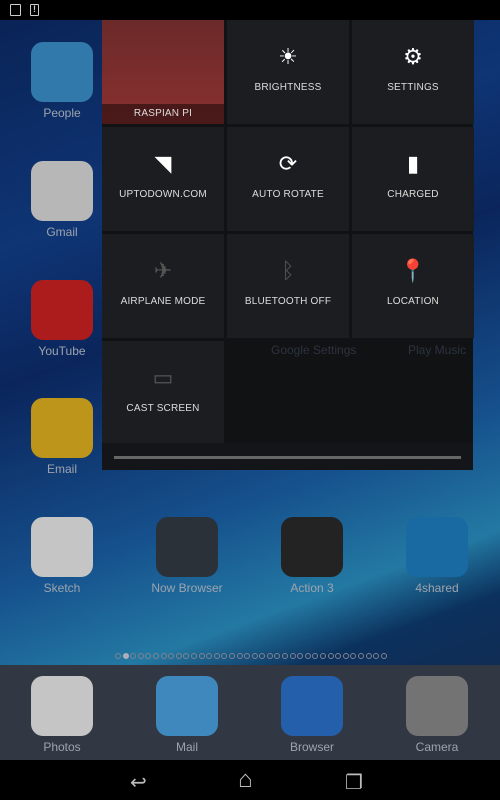 The height and width of the screenshot is (800, 500). What do you see at coordinates (288, 179) in the screenshot?
I see `tile-auto-rotate: ⟳ AUTO ROTATE` at bounding box center [288, 179].